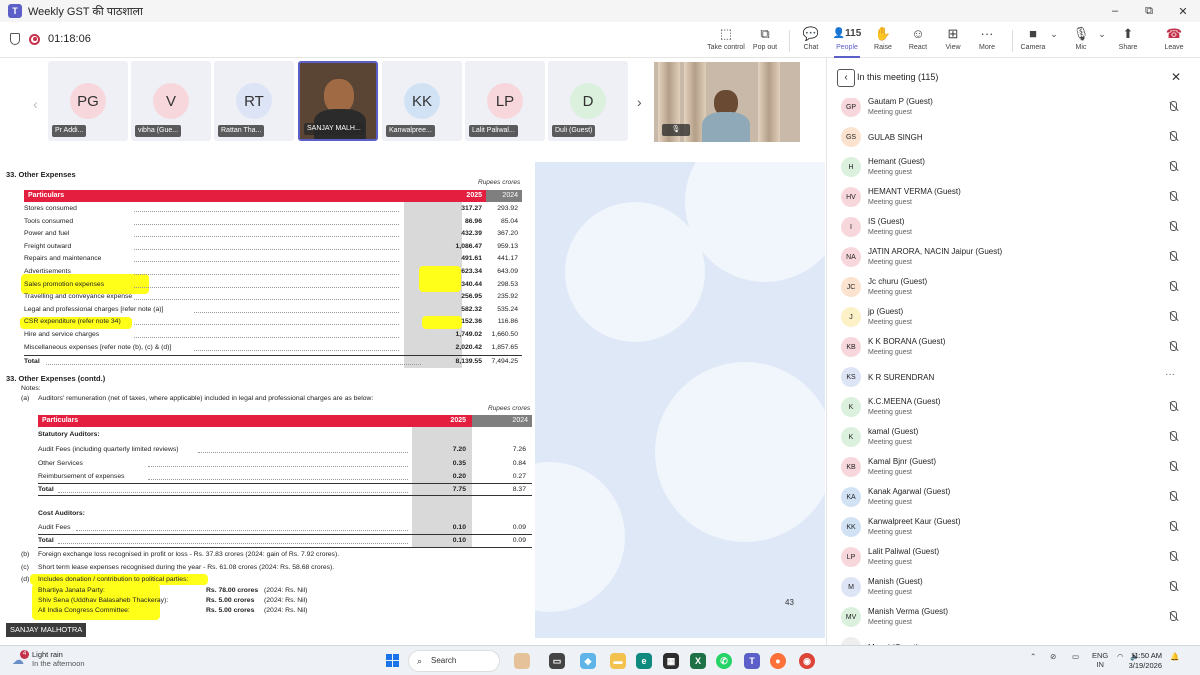 The height and width of the screenshot is (675, 1200). I want to click on row-2024: 7.26, so click(519, 449).